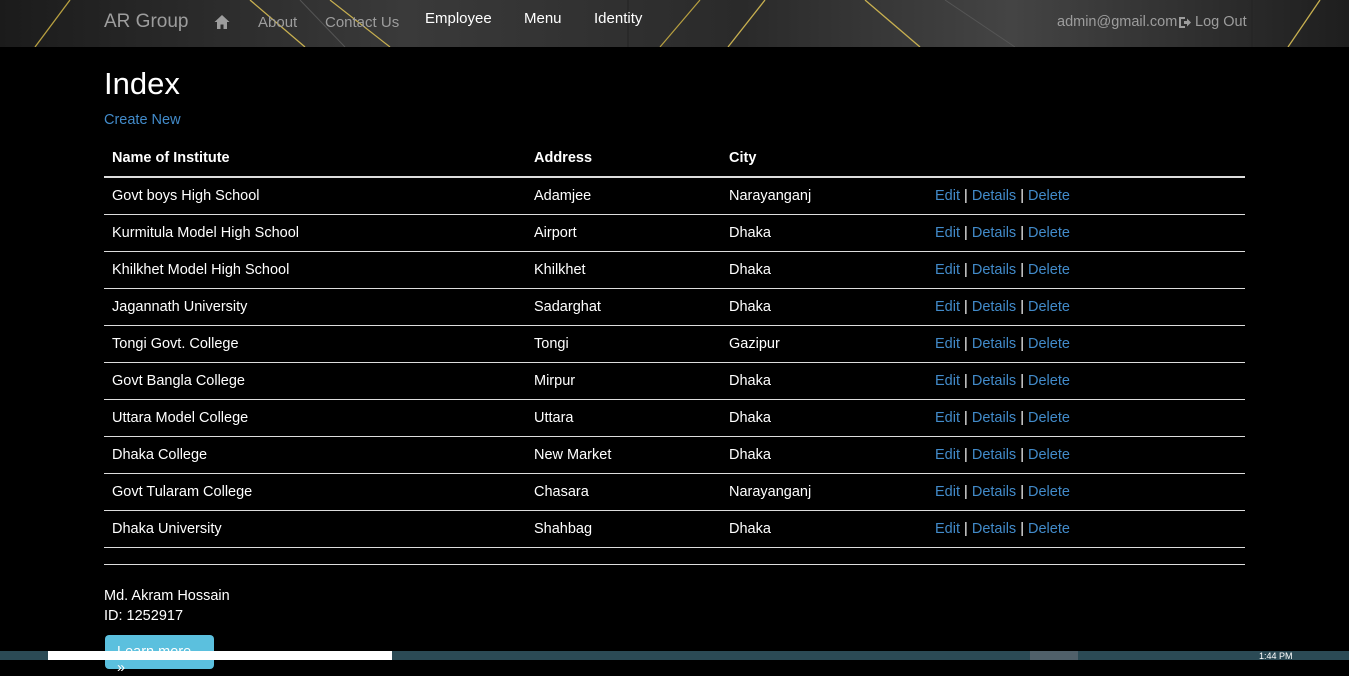  I want to click on page-title: Index, so click(142, 83).